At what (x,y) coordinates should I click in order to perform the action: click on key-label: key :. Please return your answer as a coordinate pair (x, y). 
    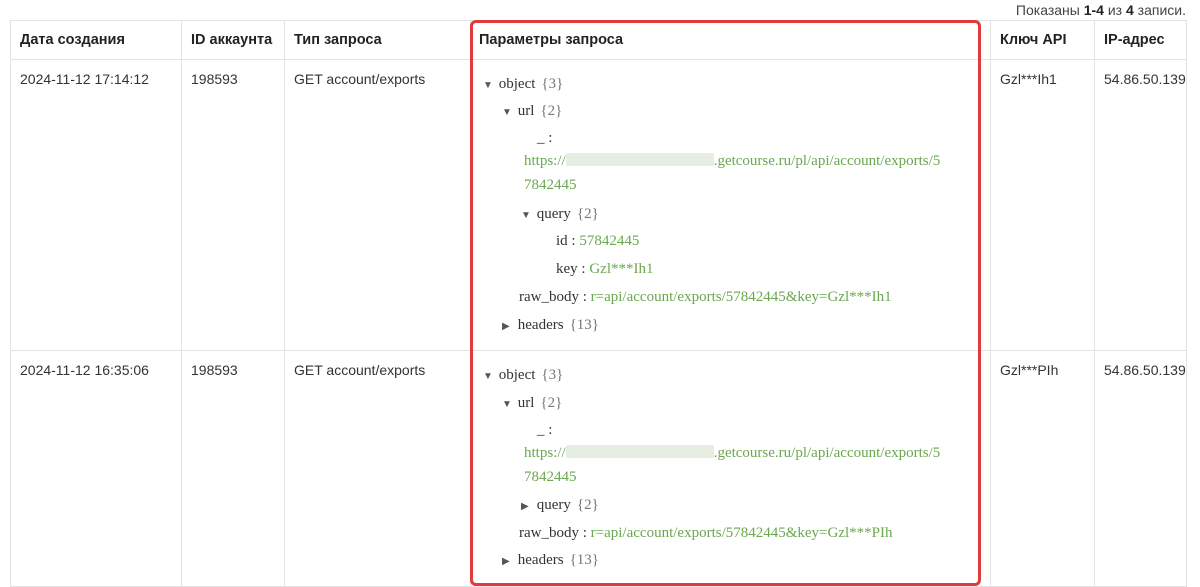
    Looking at the image, I should click on (571, 269).